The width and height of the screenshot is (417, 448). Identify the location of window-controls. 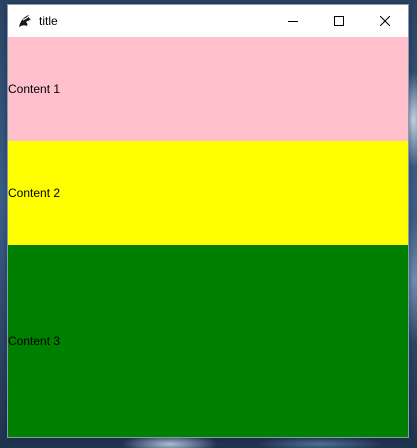
(339, 21).